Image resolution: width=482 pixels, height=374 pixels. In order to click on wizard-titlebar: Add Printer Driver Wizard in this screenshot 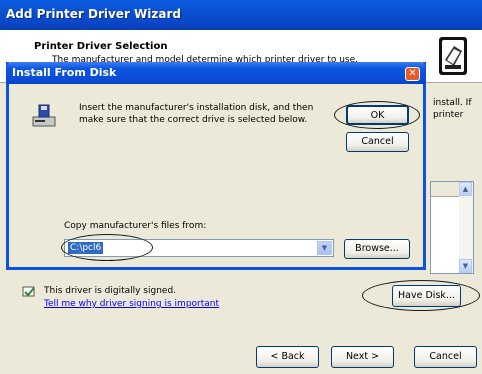, I will do `click(241, 15)`.